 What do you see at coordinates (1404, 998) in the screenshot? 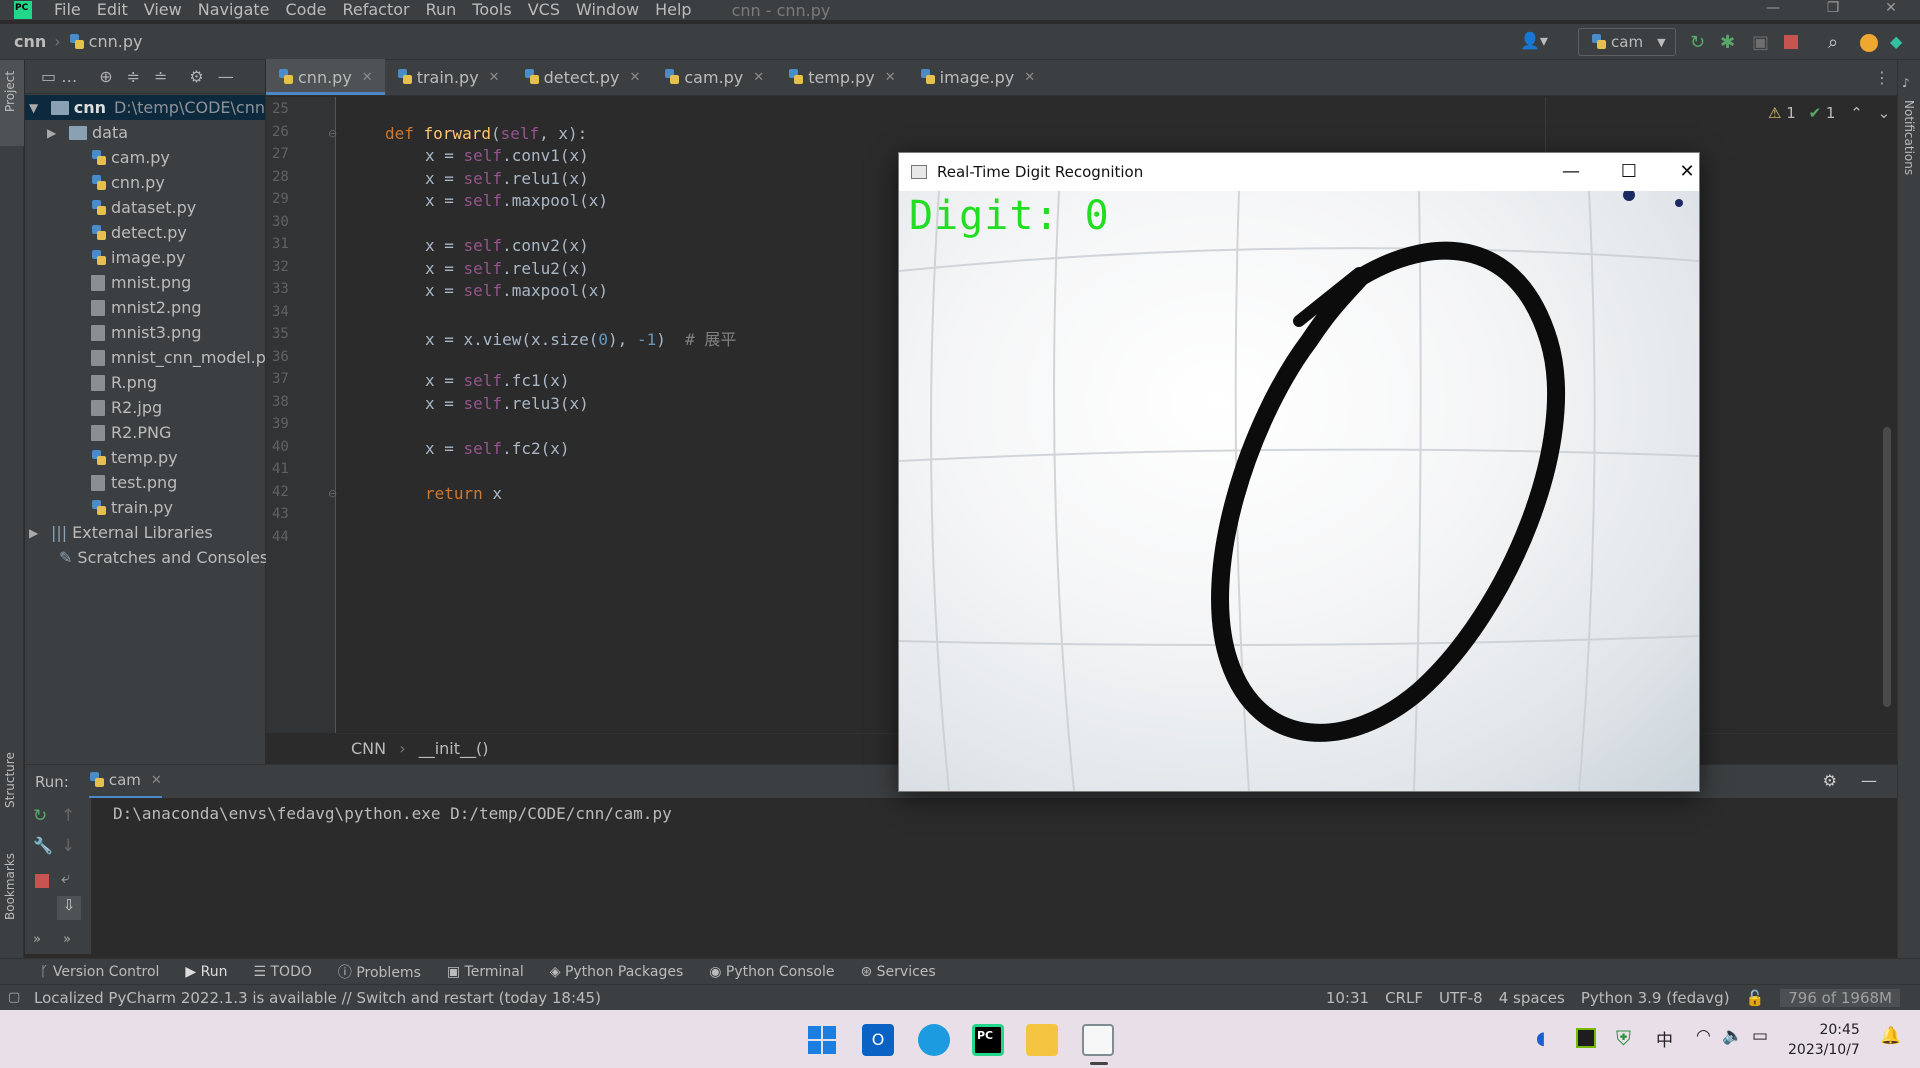
I see `line-separator: CRLF` at bounding box center [1404, 998].